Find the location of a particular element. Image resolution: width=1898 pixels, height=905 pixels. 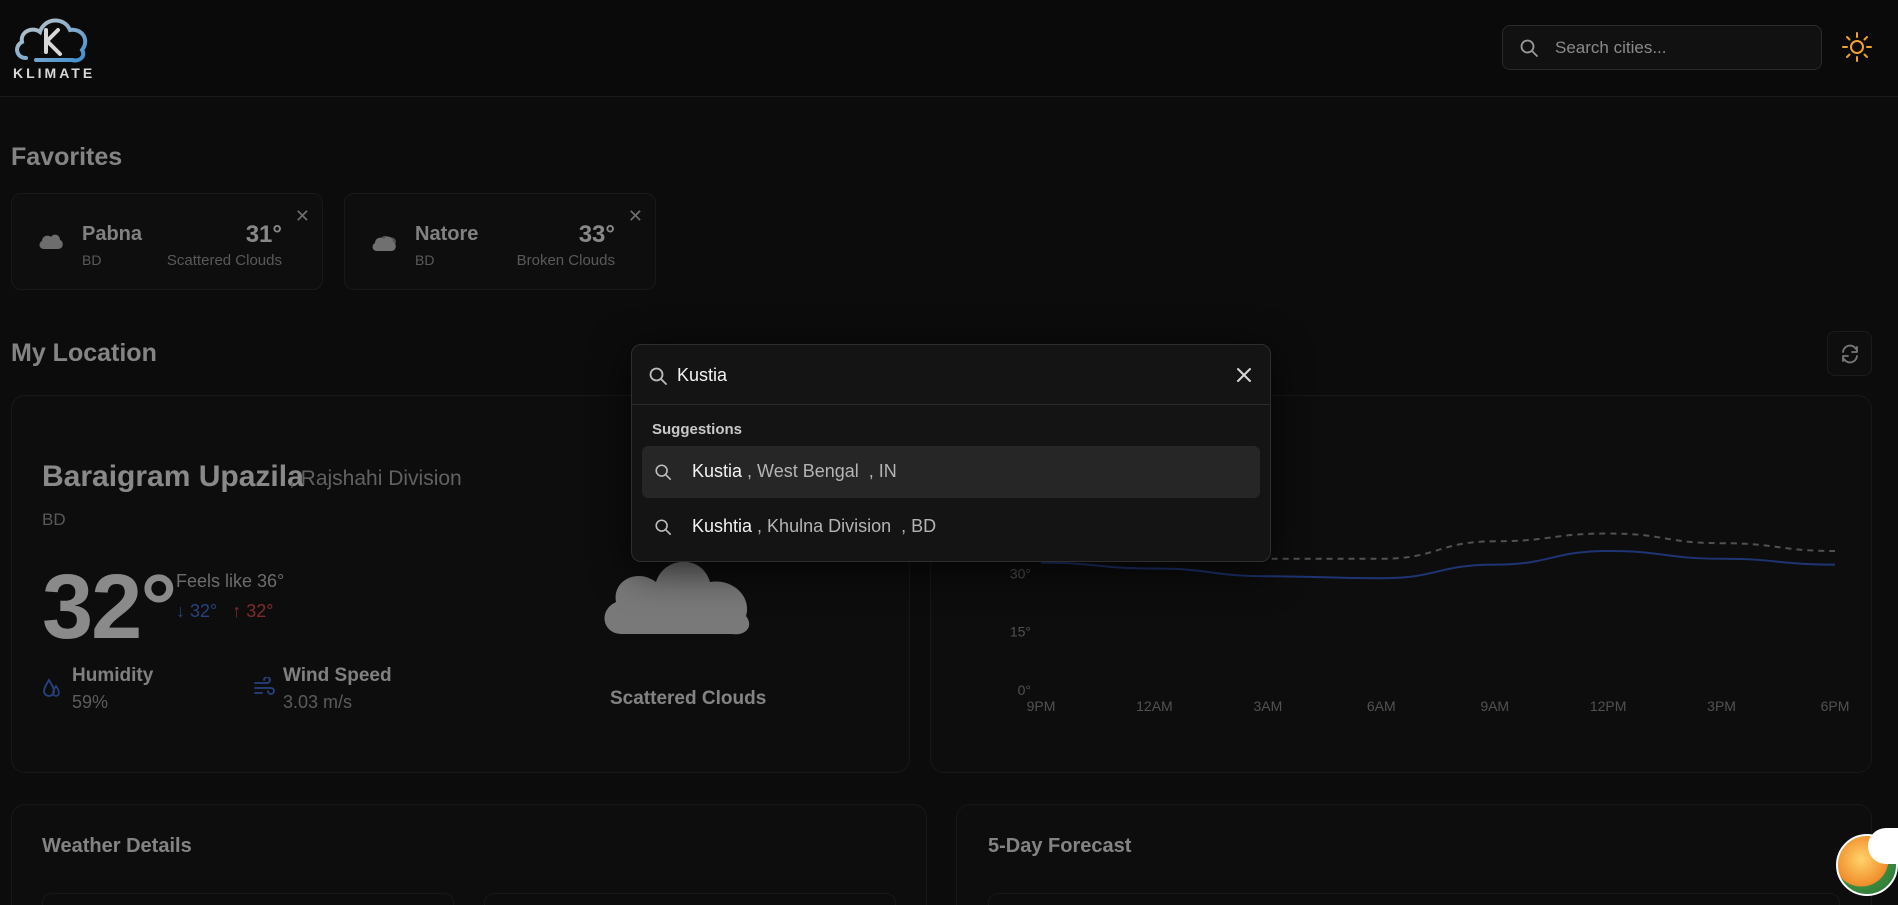

forecast-row is located at coordinates (1414, 899).